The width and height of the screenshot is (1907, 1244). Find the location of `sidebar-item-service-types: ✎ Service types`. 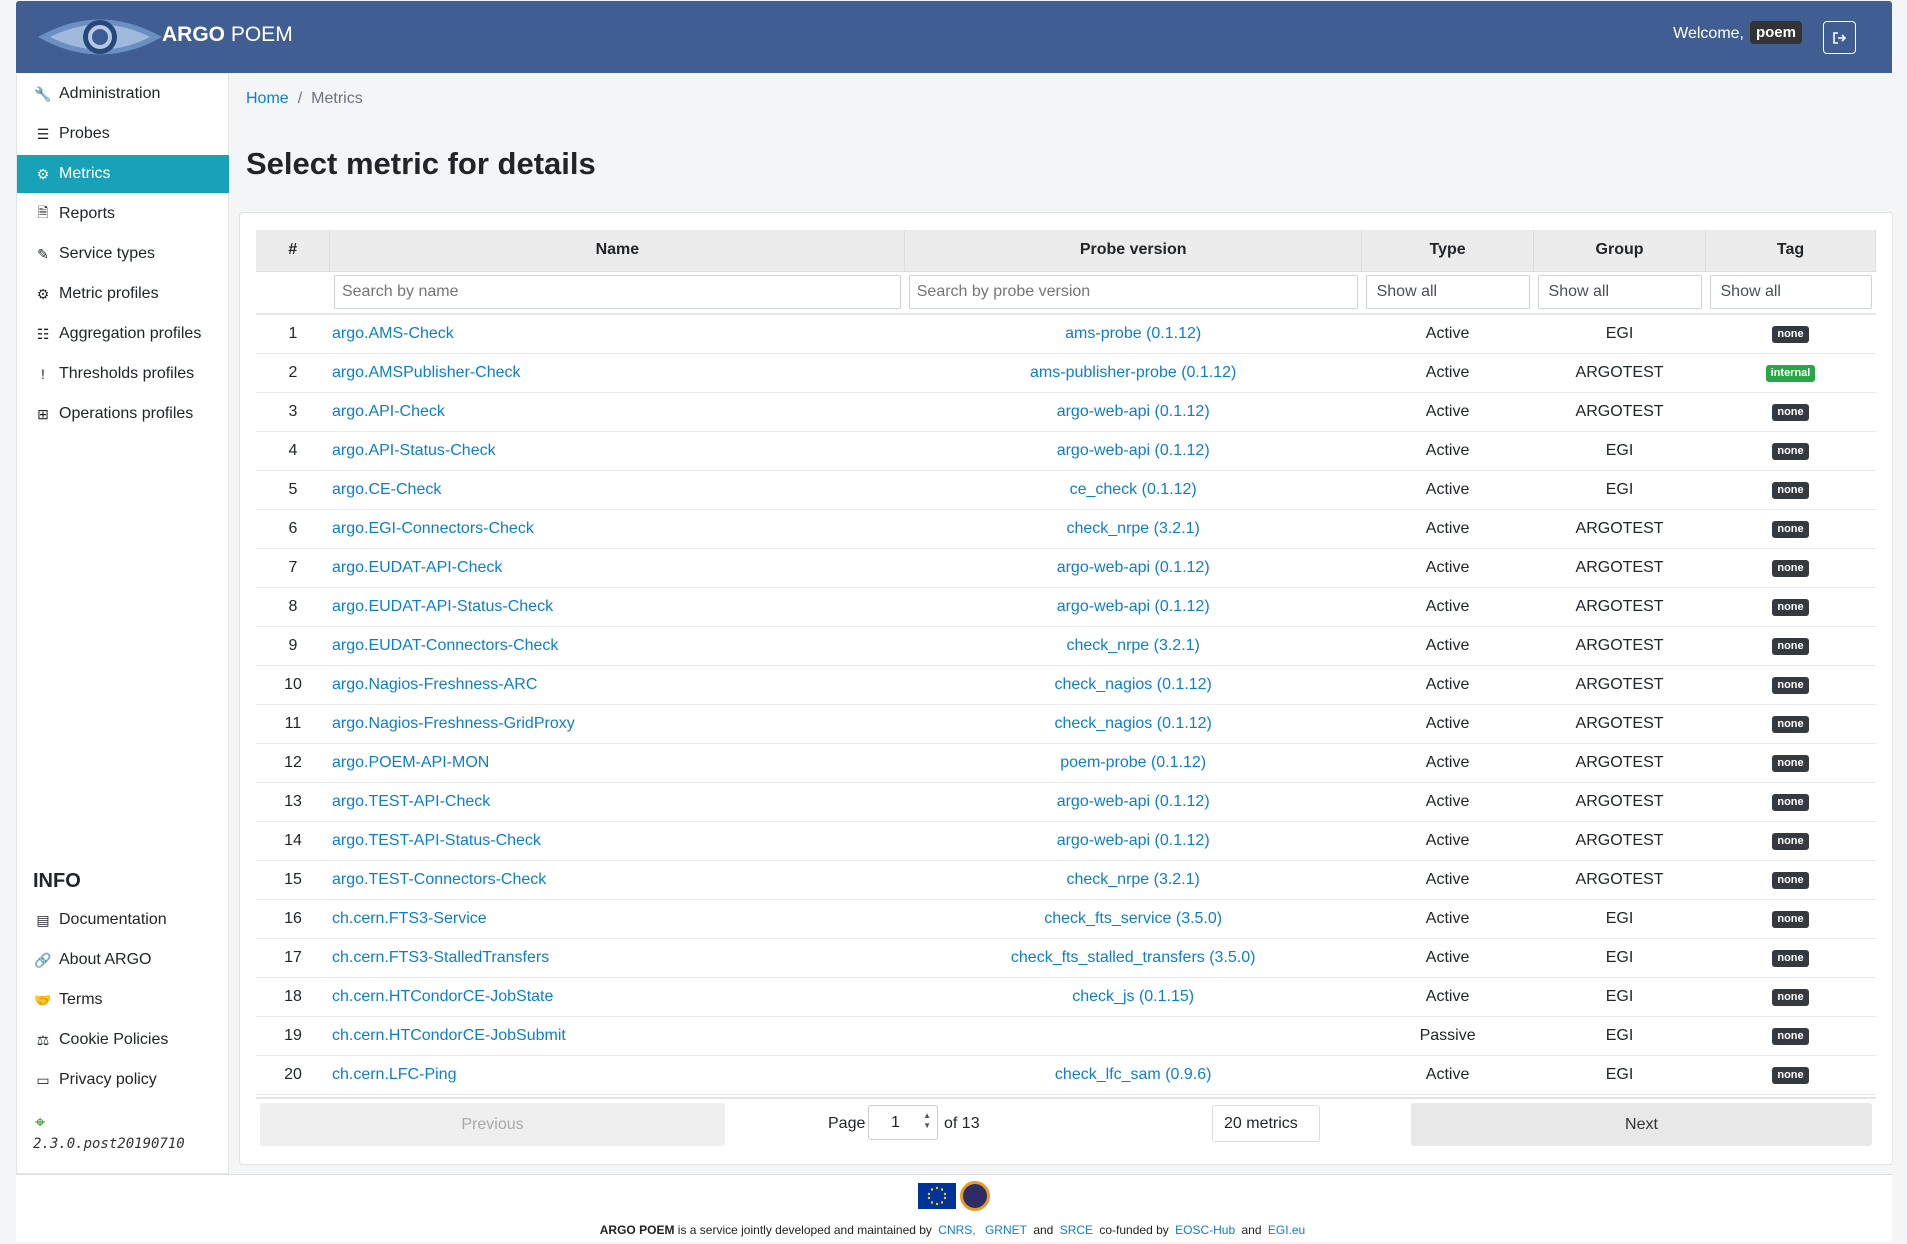

sidebar-item-service-types: ✎ Service types is located at coordinates (123, 254).